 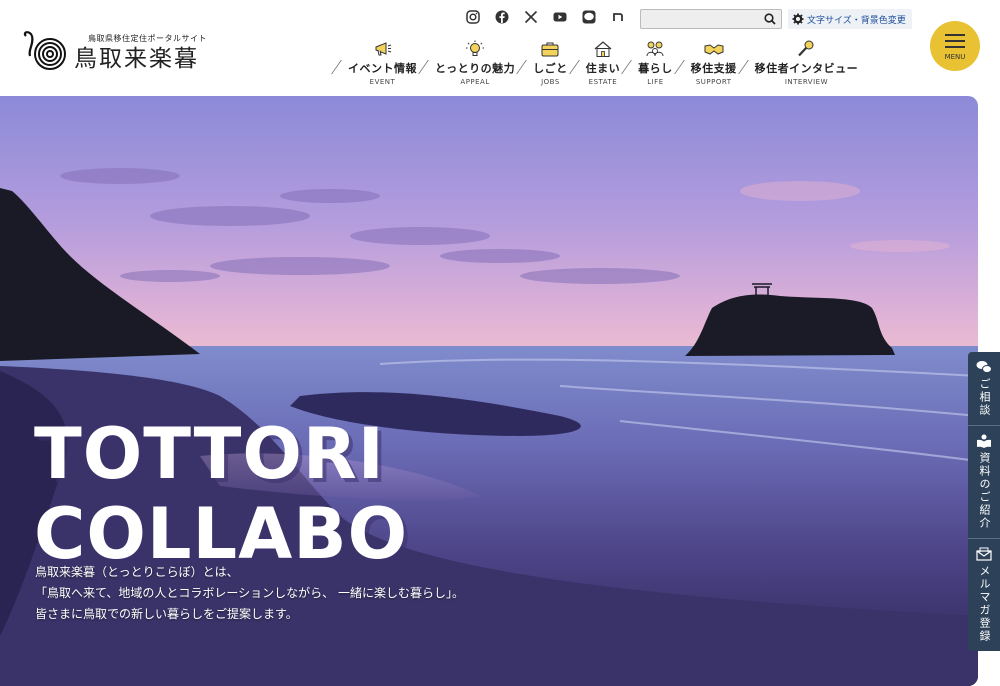 I want to click on nav-item-event: イベント情報 EVENT, so click(x=377, y=63).